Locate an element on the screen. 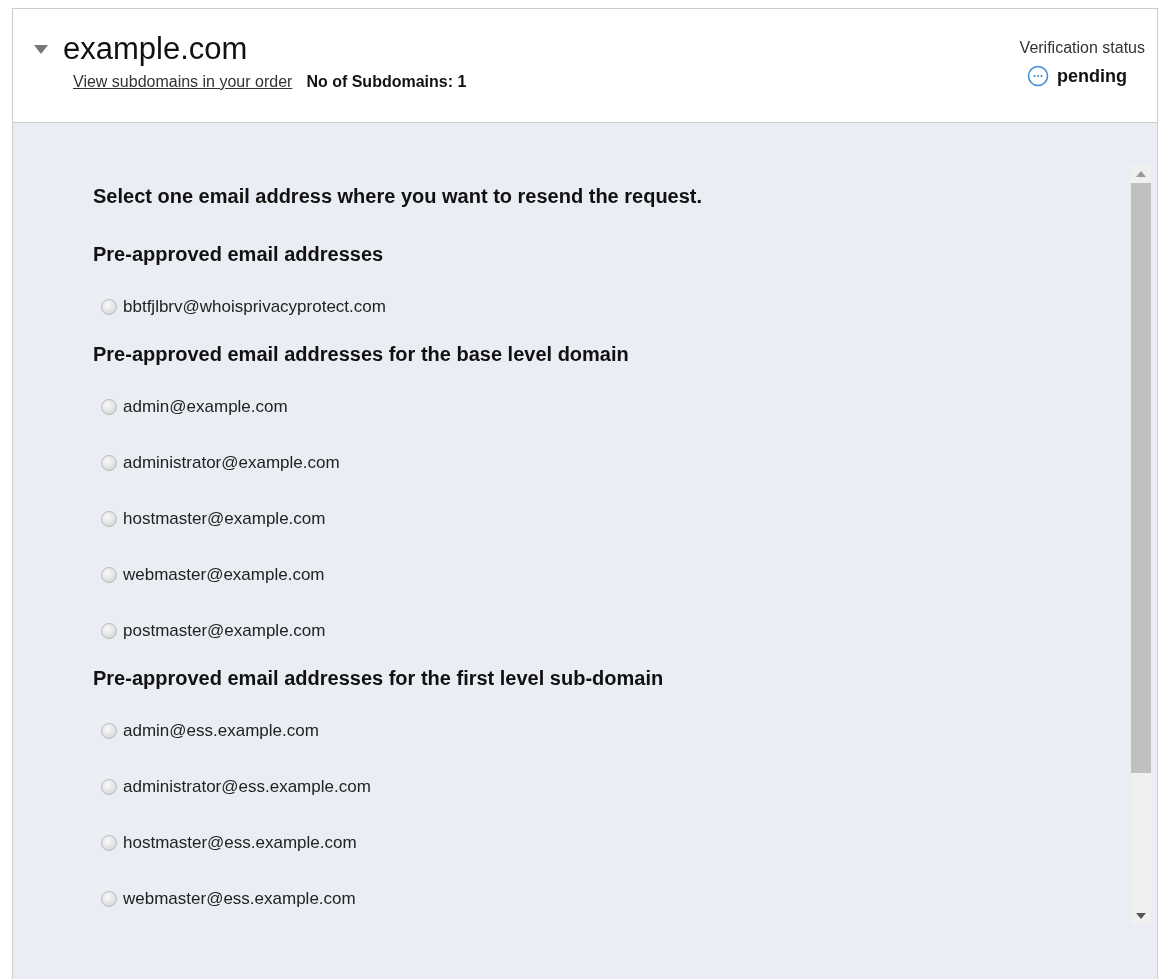 The image size is (1170, 979). verification-status: pending is located at coordinates (1092, 76).